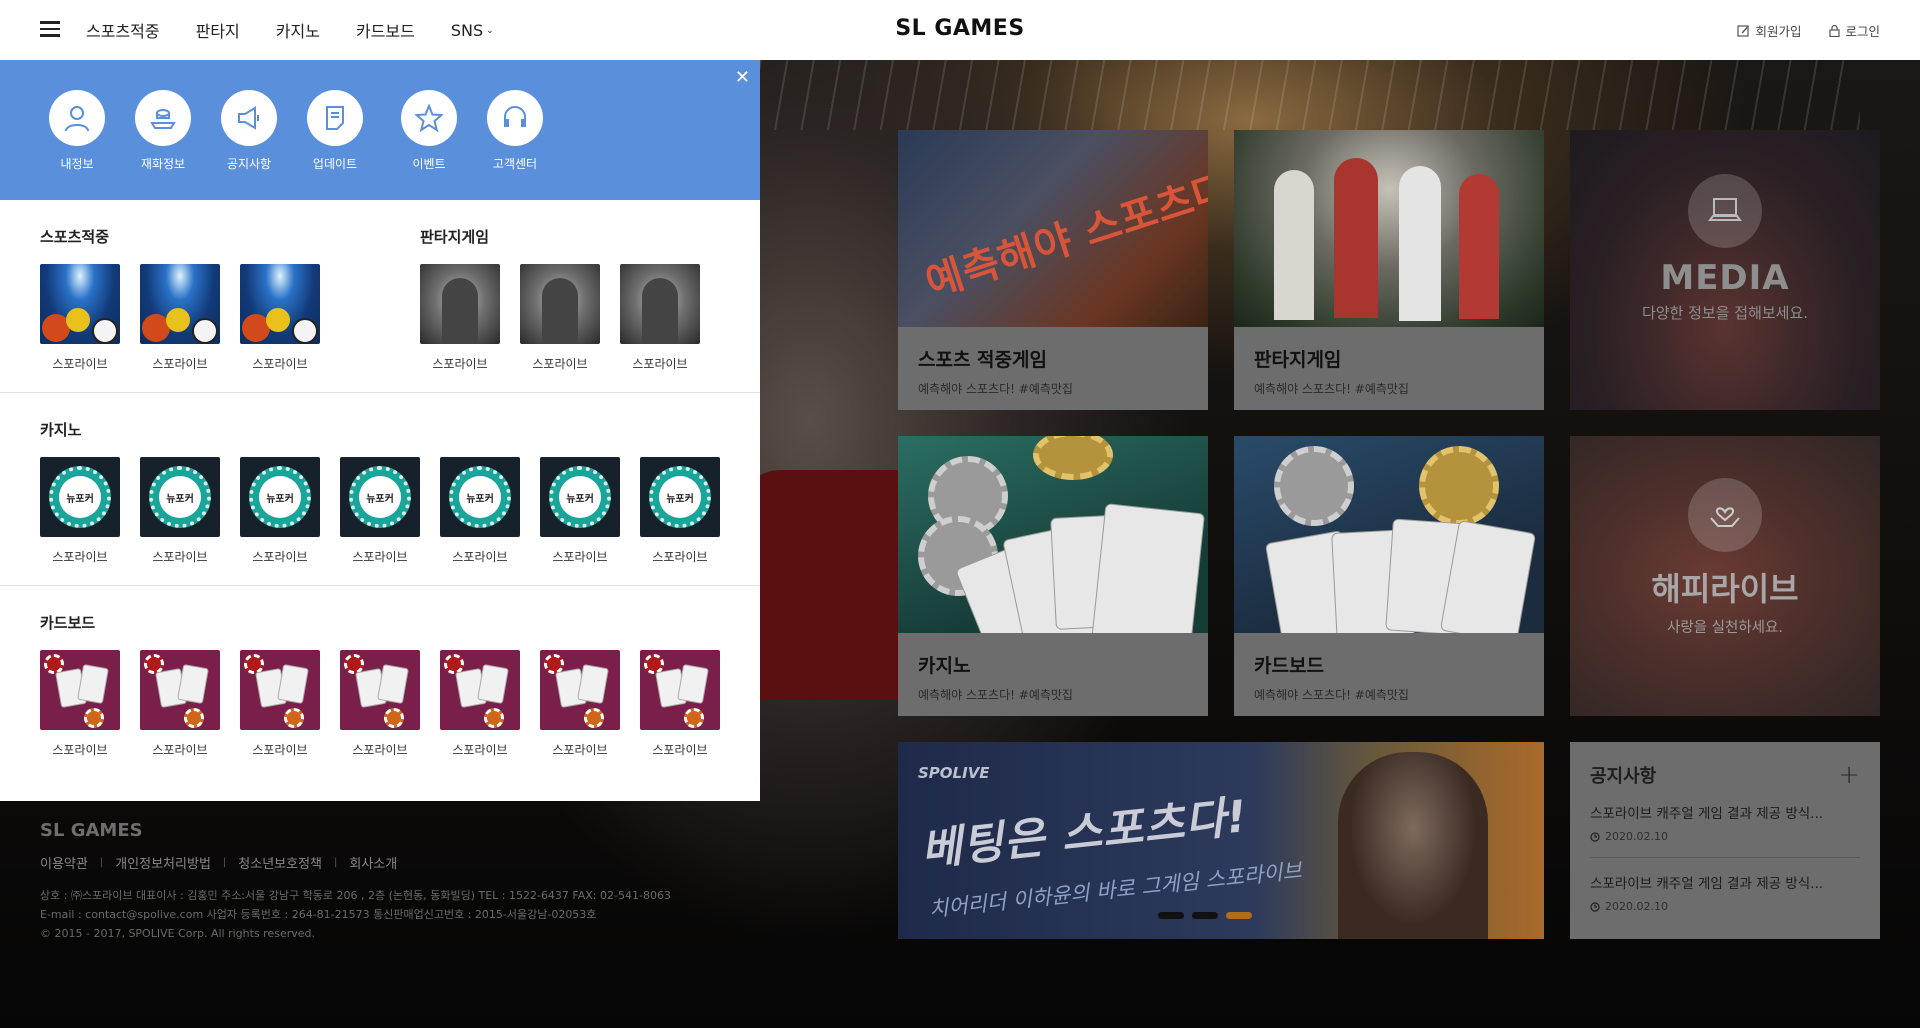 This screenshot has width=1920, height=1028. I want to click on card-happylive: 해피라이브 사랑을 실천하세요., so click(1725, 576).